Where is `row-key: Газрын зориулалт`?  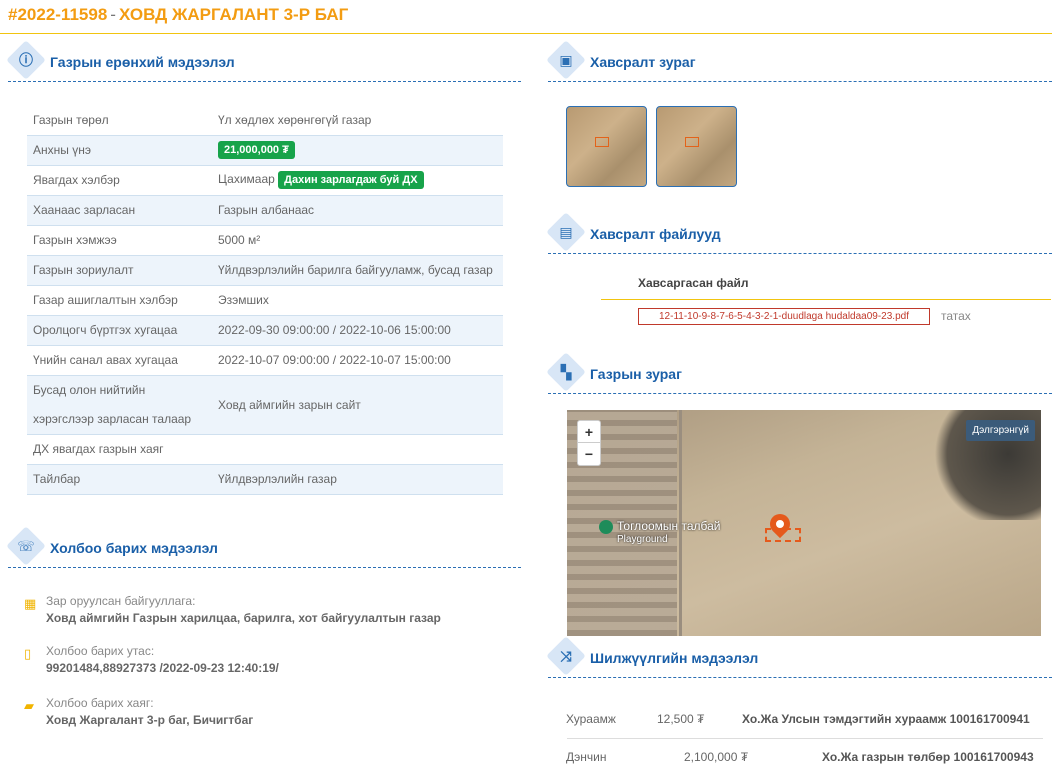
row-key: Газрын зориулалт is located at coordinates (119, 270).